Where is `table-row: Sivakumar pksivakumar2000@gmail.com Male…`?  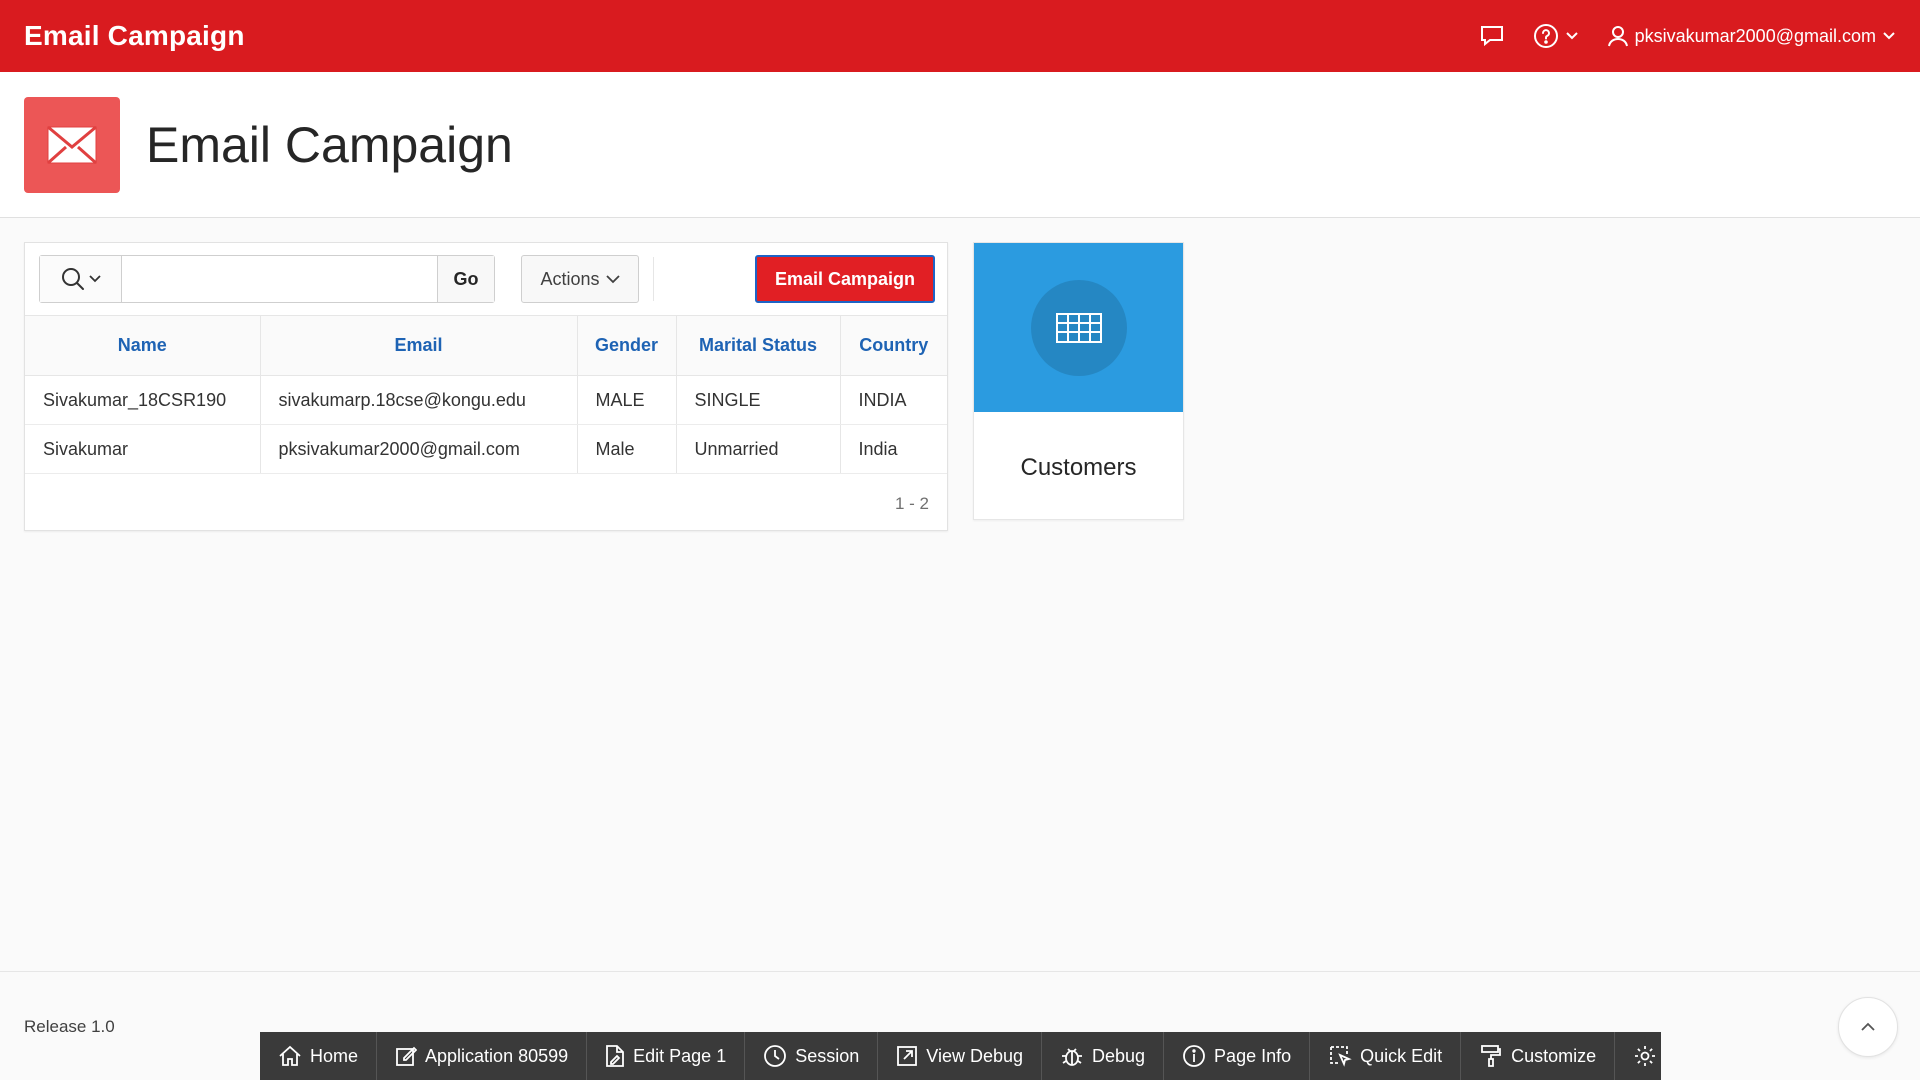
table-row: Sivakumar pksivakumar2000@gmail.com Male… is located at coordinates (486, 449).